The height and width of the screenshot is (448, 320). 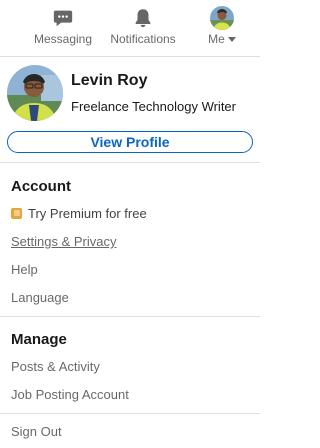 I want to click on help-link: Help, so click(x=24, y=269).